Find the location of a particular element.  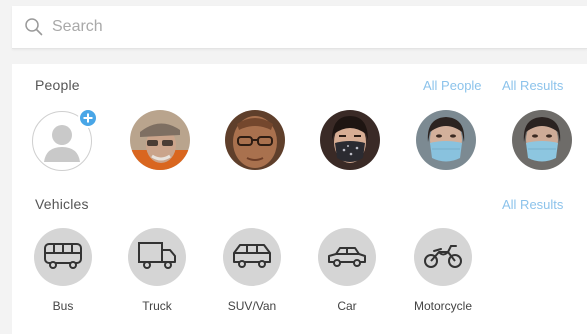

vehicles-all-results-link: All Results is located at coordinates (532, 204).